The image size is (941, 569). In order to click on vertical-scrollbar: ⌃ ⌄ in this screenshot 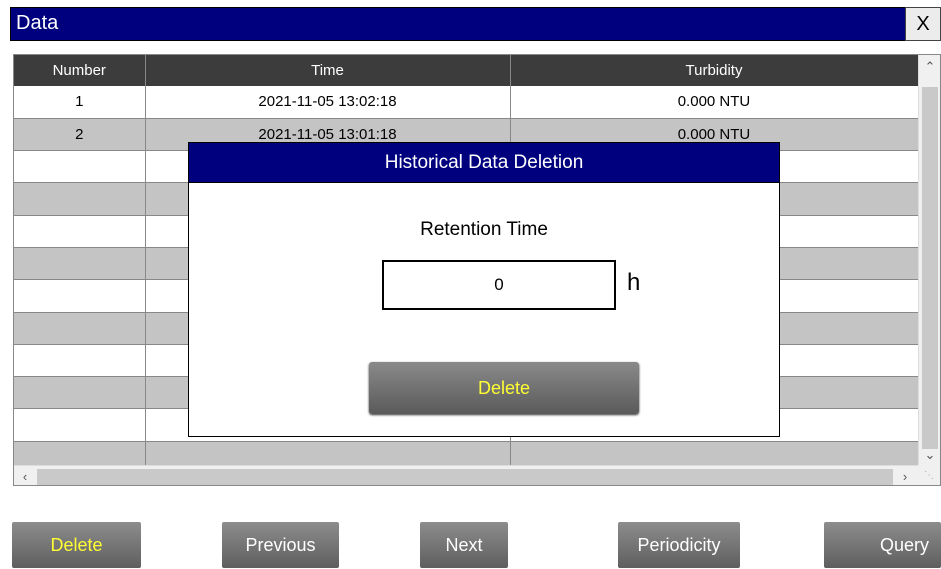, I will do `click(929, 260)`.